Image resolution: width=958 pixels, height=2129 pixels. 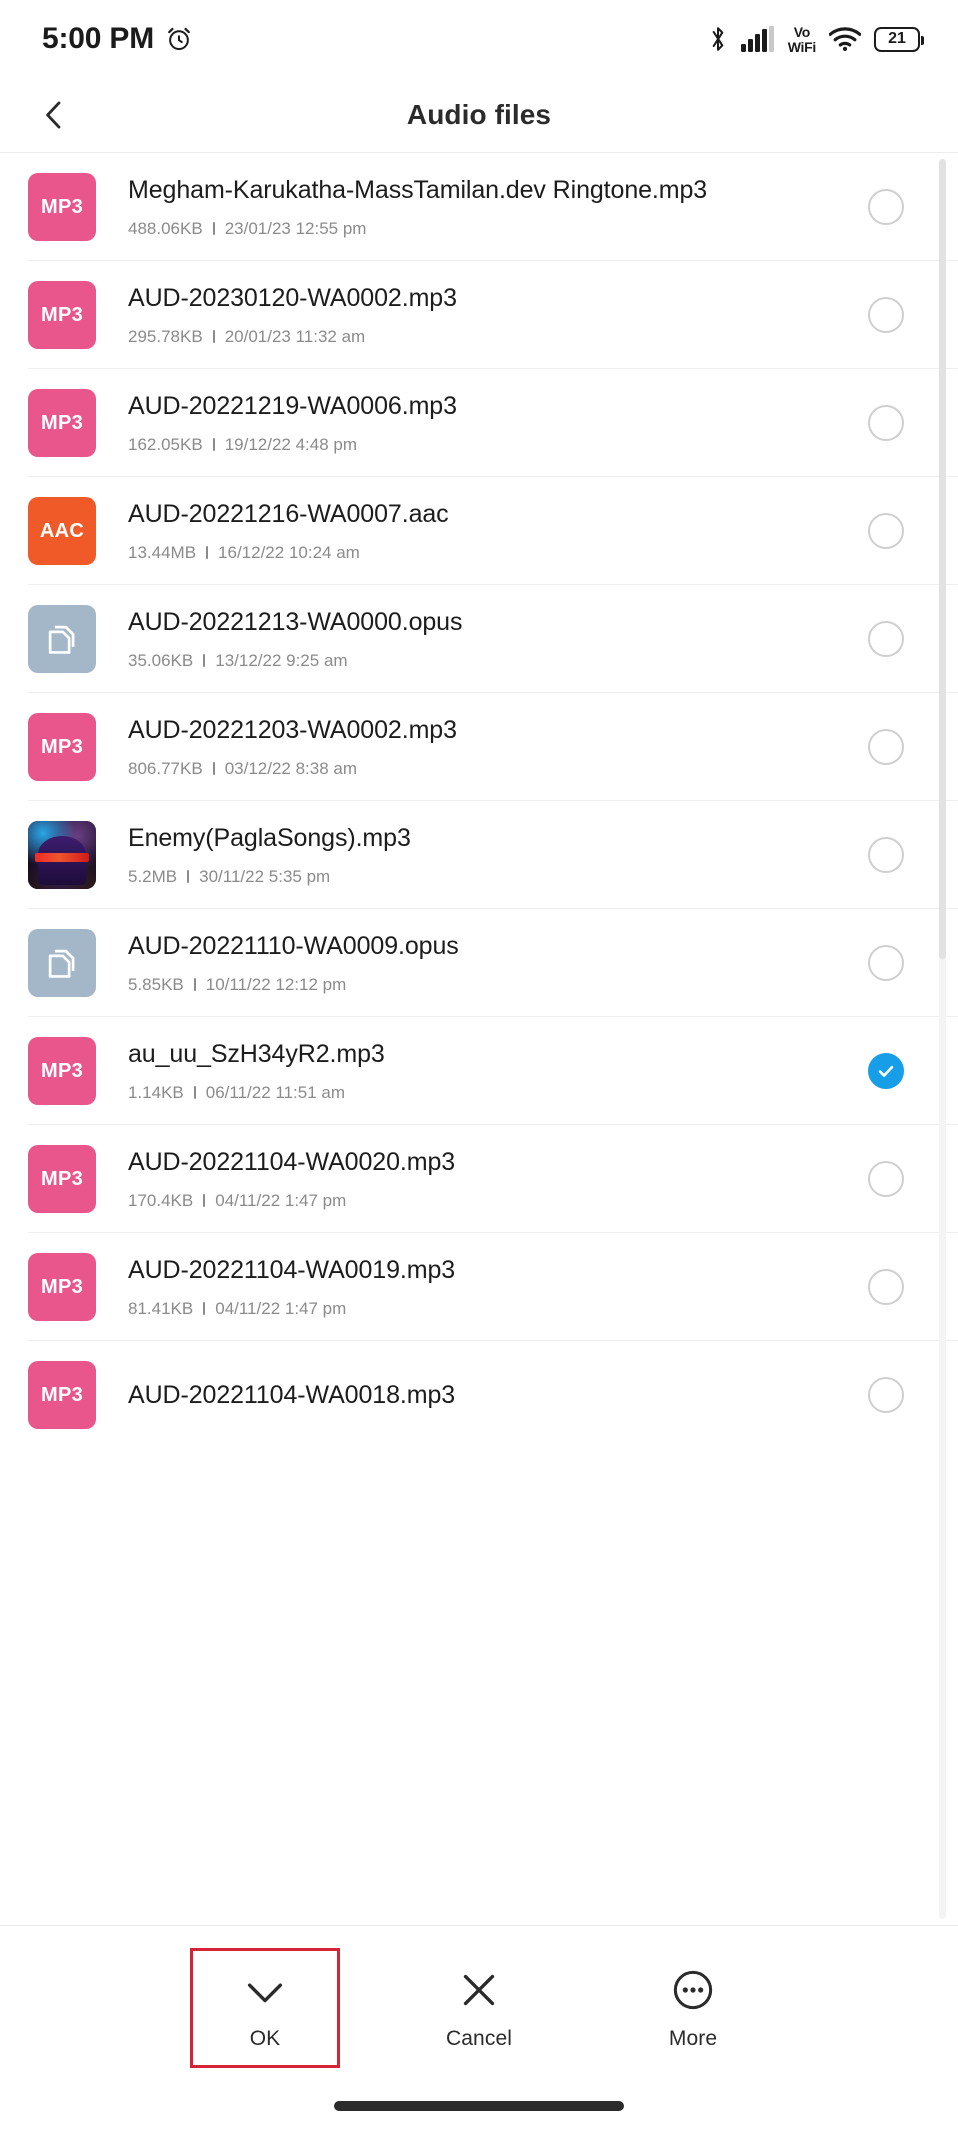 I want to click on documents-glyph-icon, so click(x=61, y=639).